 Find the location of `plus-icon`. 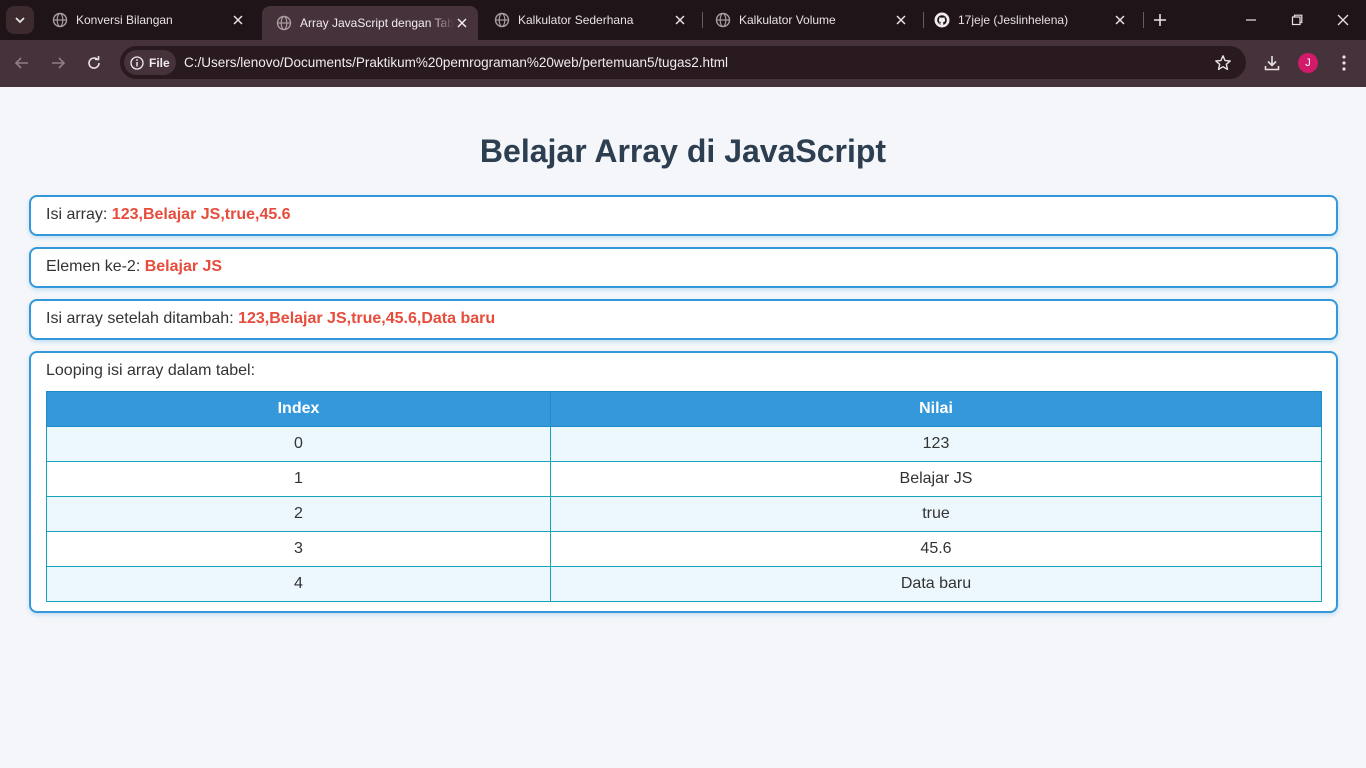

plus-icon is located at coordinates (1160, 20).